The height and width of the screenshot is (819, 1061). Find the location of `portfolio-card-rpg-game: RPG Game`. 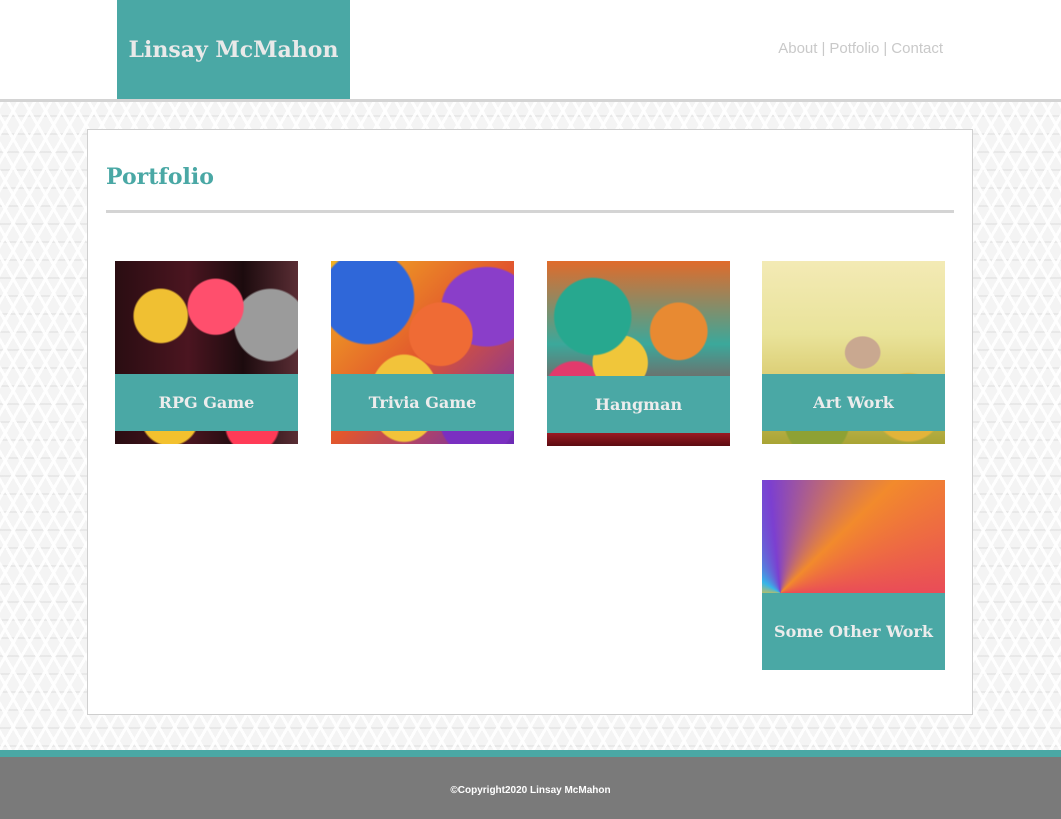

portfolio-card-rpg-game: RPG Game is located at coordinates (206, 352).